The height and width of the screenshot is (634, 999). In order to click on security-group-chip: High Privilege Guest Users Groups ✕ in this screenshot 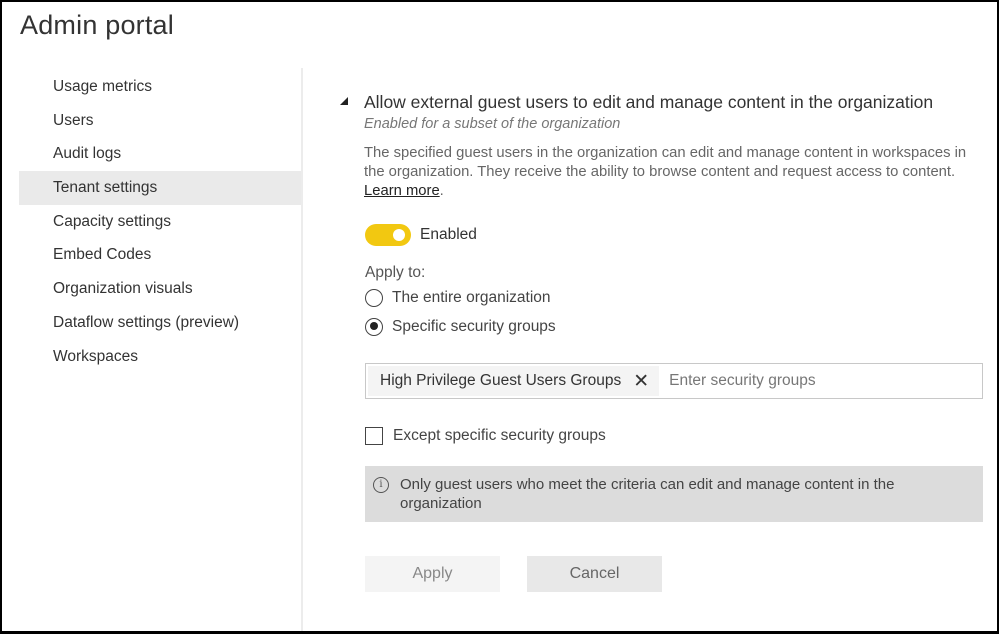, I will do `click(514, 381)`.